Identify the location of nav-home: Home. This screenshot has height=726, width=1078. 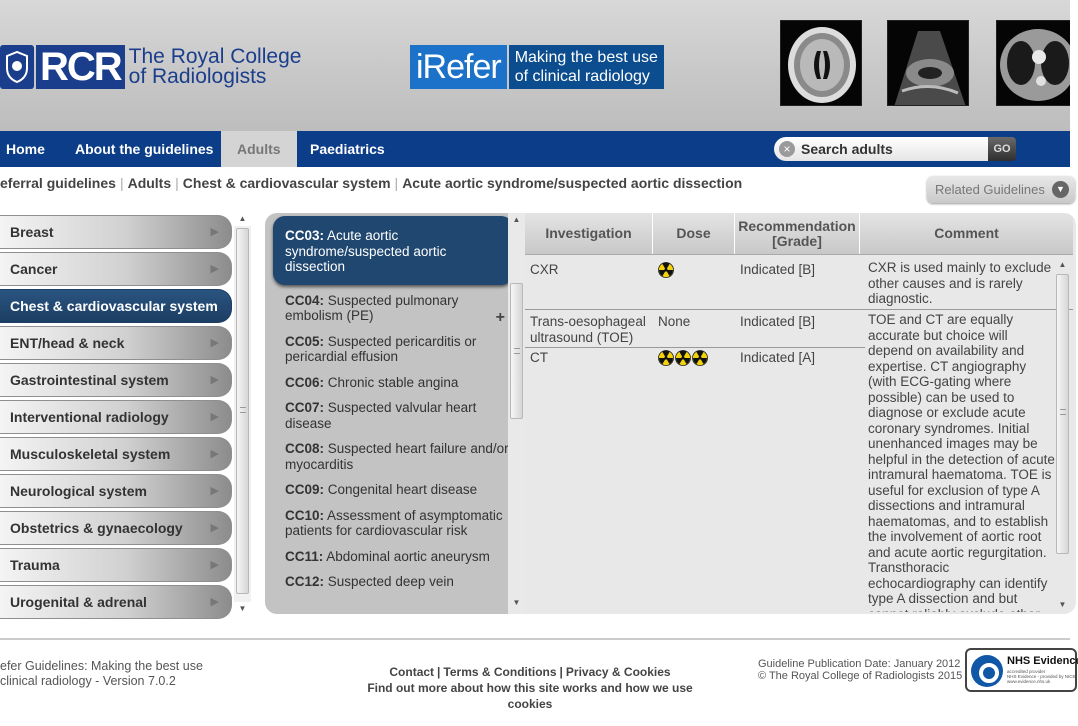
(25, 149).